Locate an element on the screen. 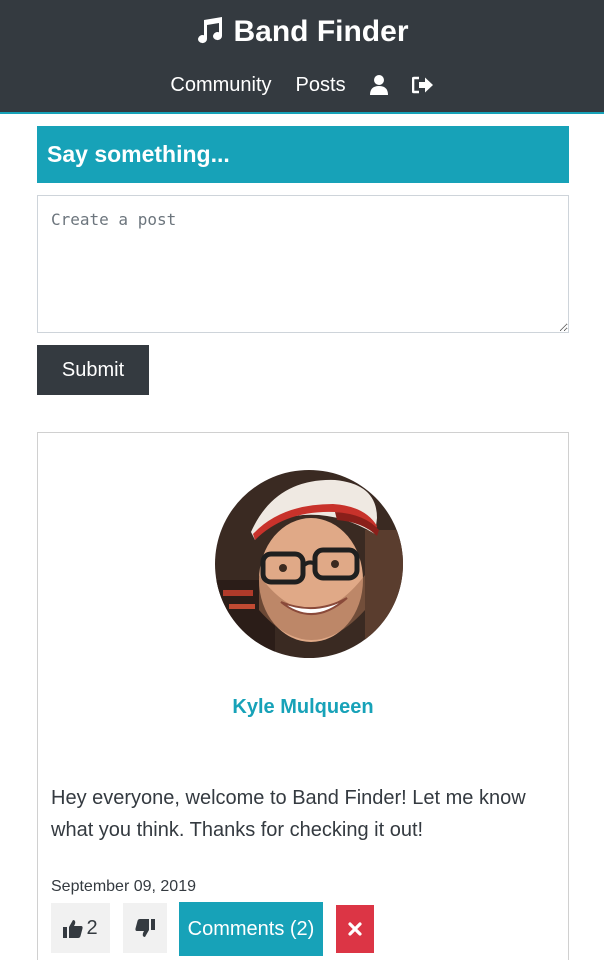 This screenshot has height=960, width=604. thumbs-down-icon is located at coordinates (145, 927).